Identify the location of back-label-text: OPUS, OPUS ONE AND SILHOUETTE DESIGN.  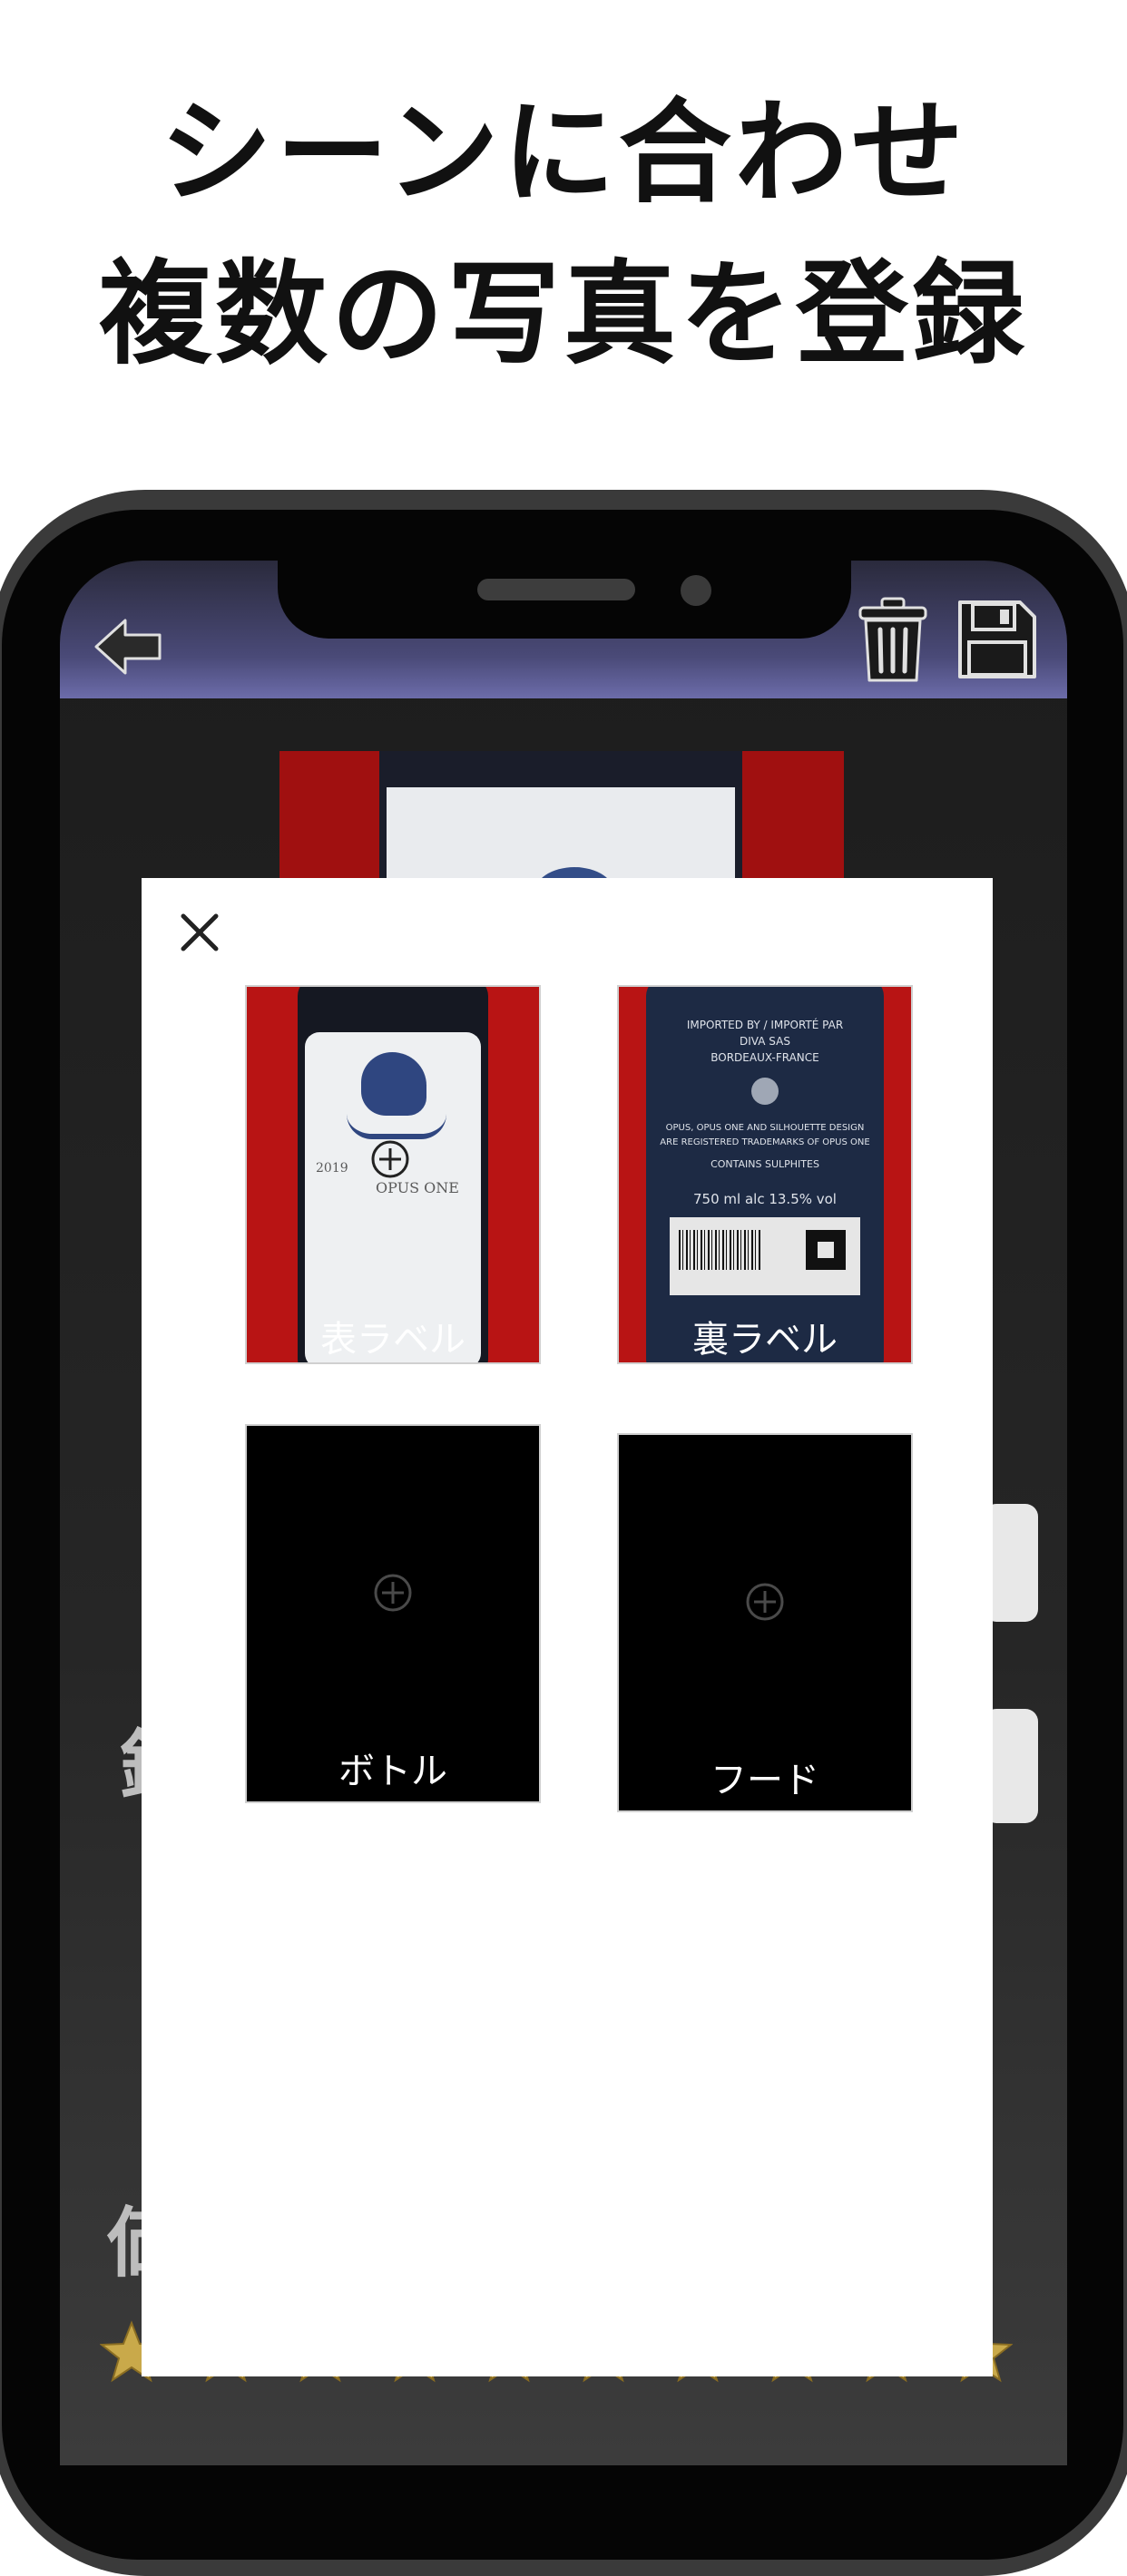
(765, 1128).